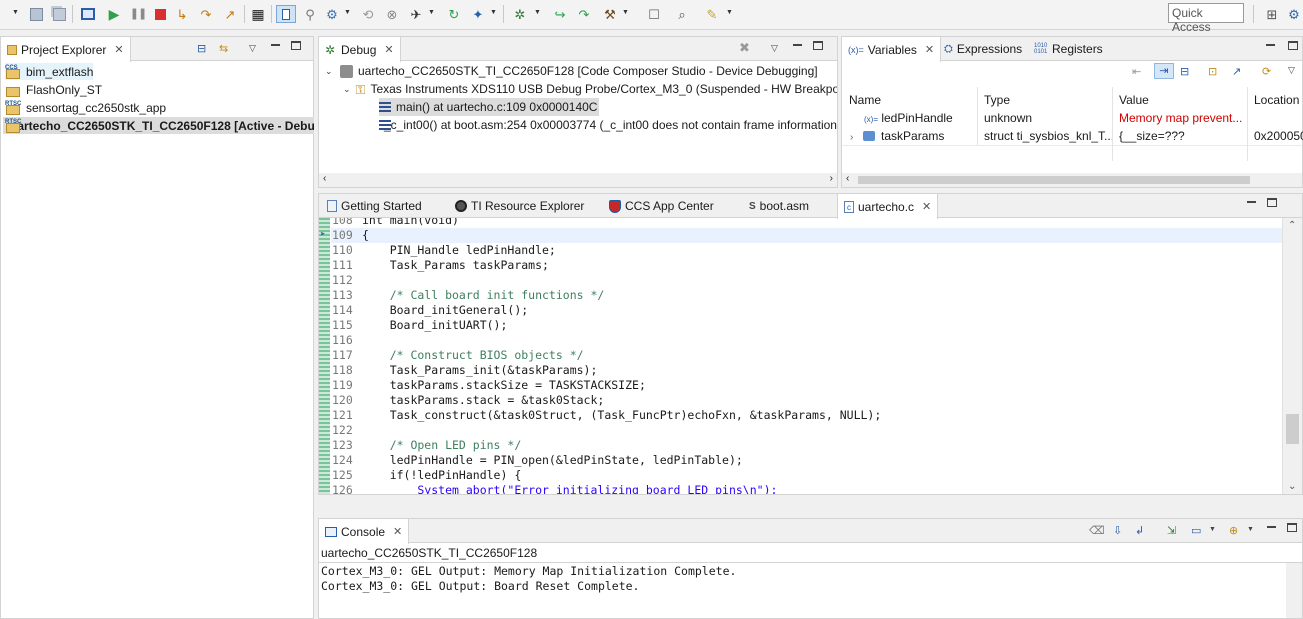 The width and height of the screenshot is (1303, 619). I want to click on variable-value-cell: {__size=???, so click(1180, 136).